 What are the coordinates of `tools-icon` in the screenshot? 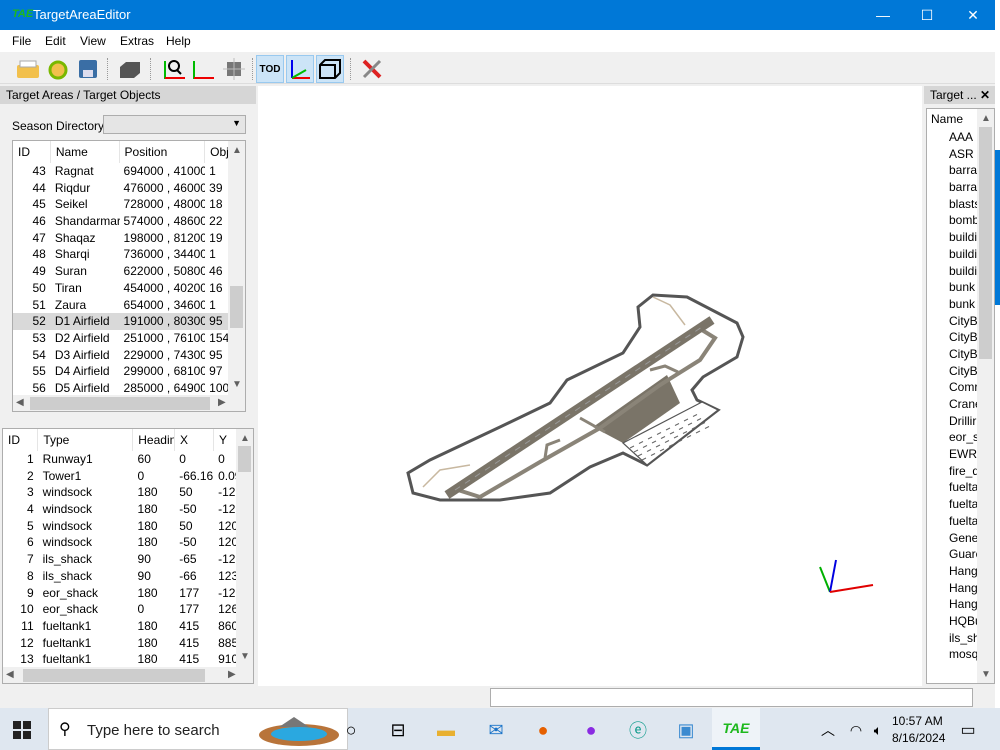 It's located at (372, 69).